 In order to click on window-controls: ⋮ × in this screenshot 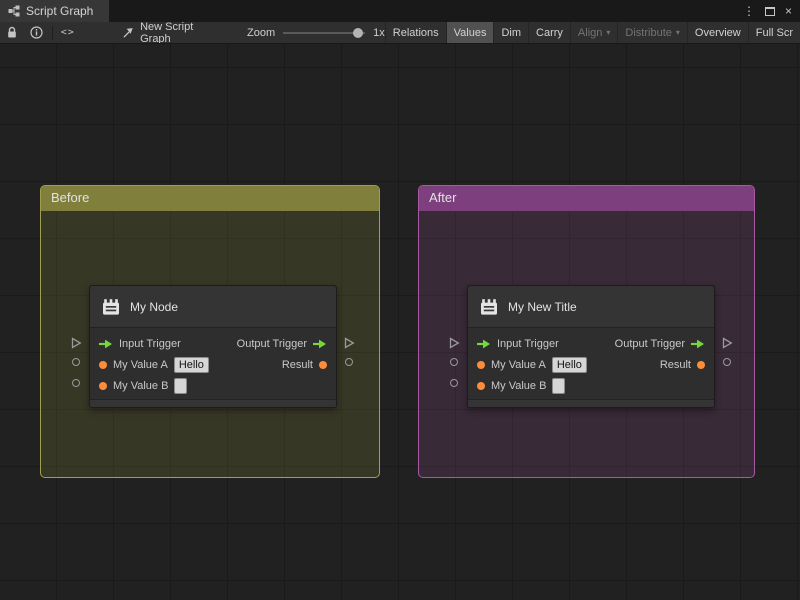, I will do `click(771, 11)`.